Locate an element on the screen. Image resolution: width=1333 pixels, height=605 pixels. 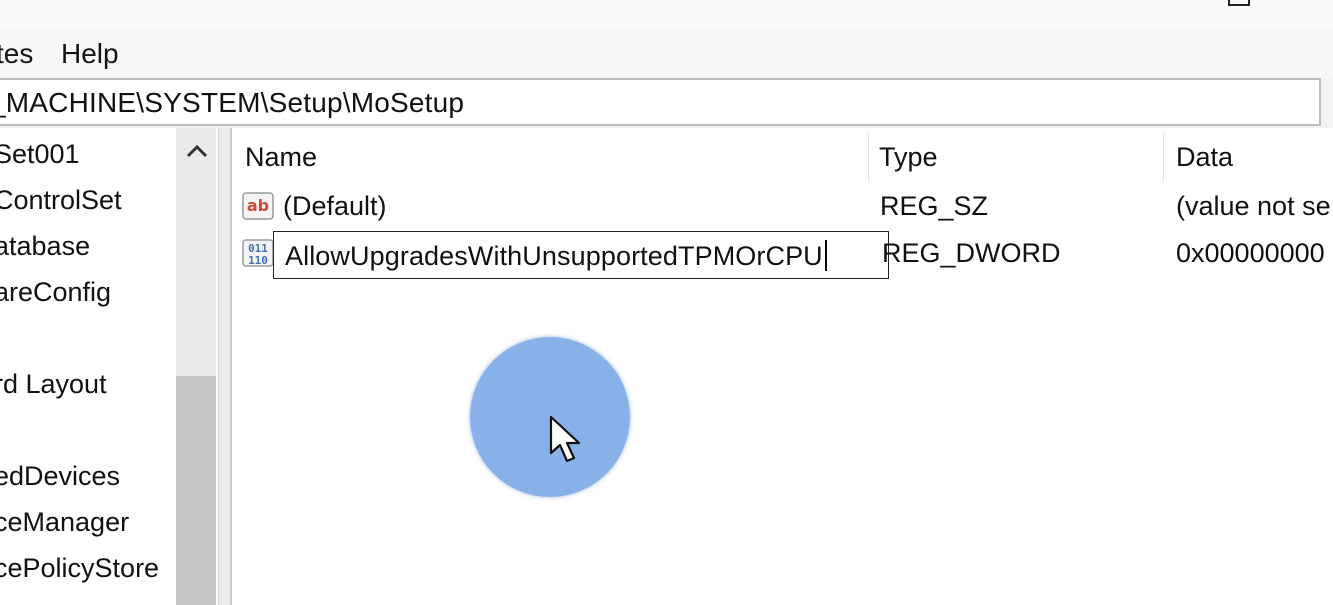
menu-favorites: tes is located at coordinates (16, 54).